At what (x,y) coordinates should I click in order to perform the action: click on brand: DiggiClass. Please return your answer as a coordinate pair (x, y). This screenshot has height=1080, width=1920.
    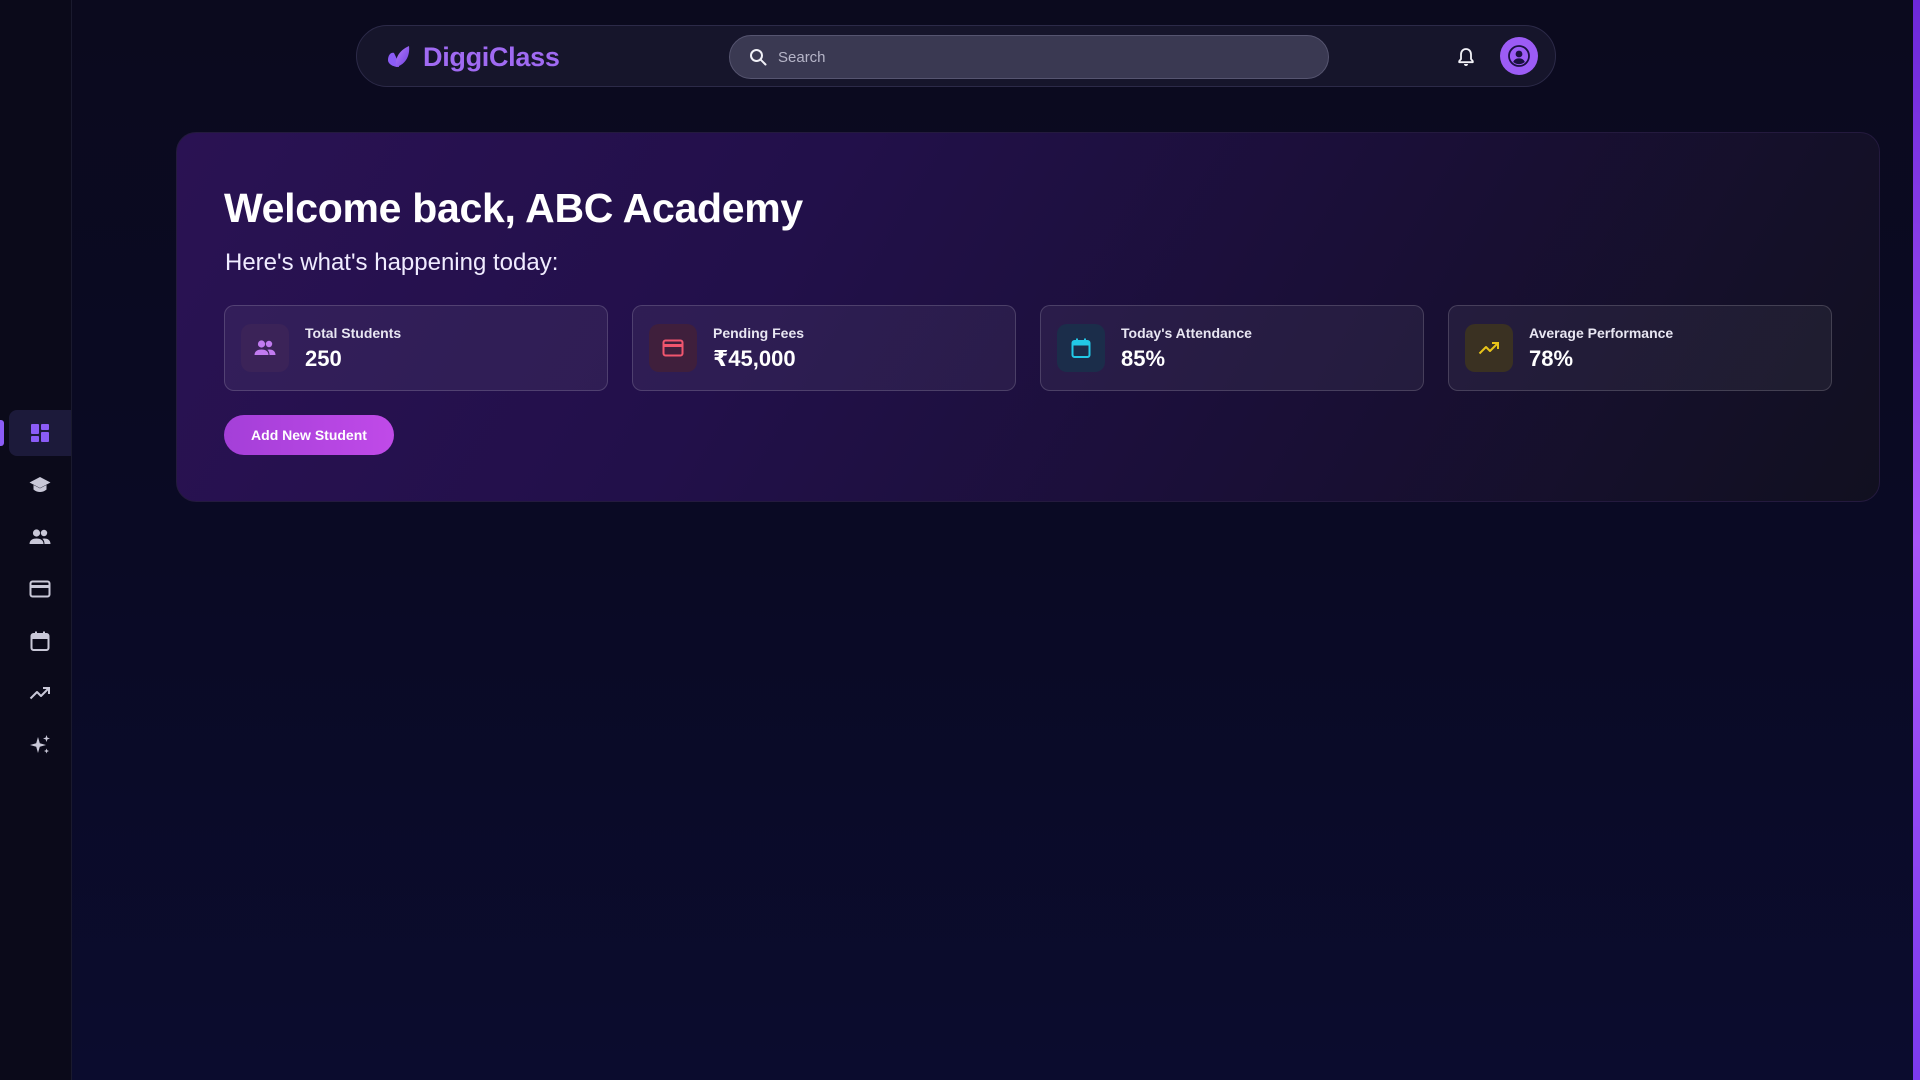
    Looking at the image, I should click on (472, 57).